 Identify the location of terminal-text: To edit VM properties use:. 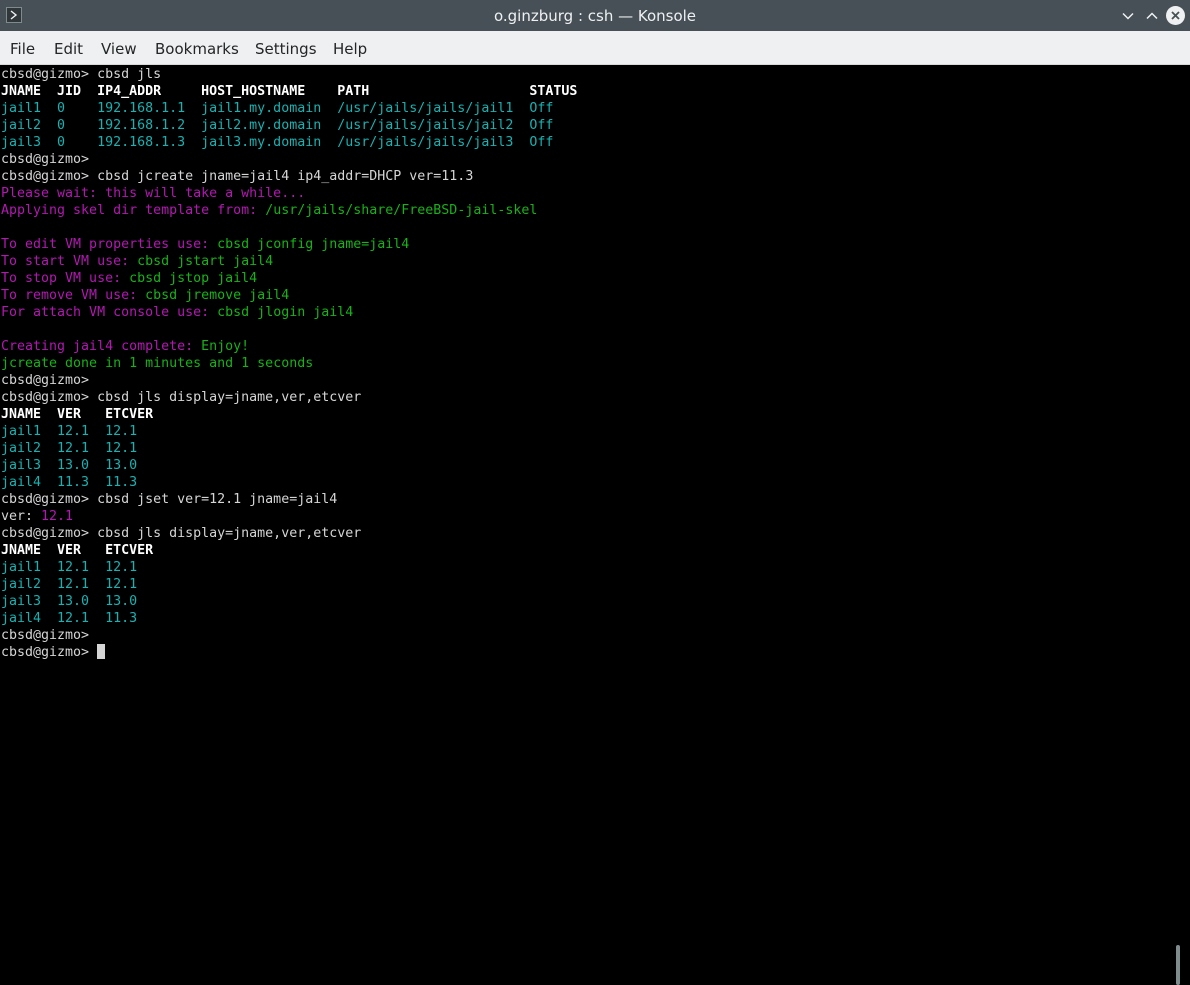
(109, 244).